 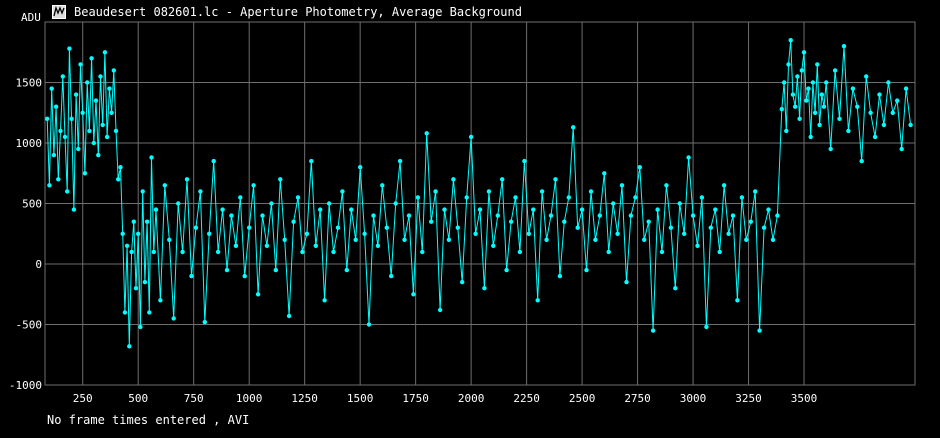 I want to click on y-tick-label--1000: -1000, so click(x=25, y=385).